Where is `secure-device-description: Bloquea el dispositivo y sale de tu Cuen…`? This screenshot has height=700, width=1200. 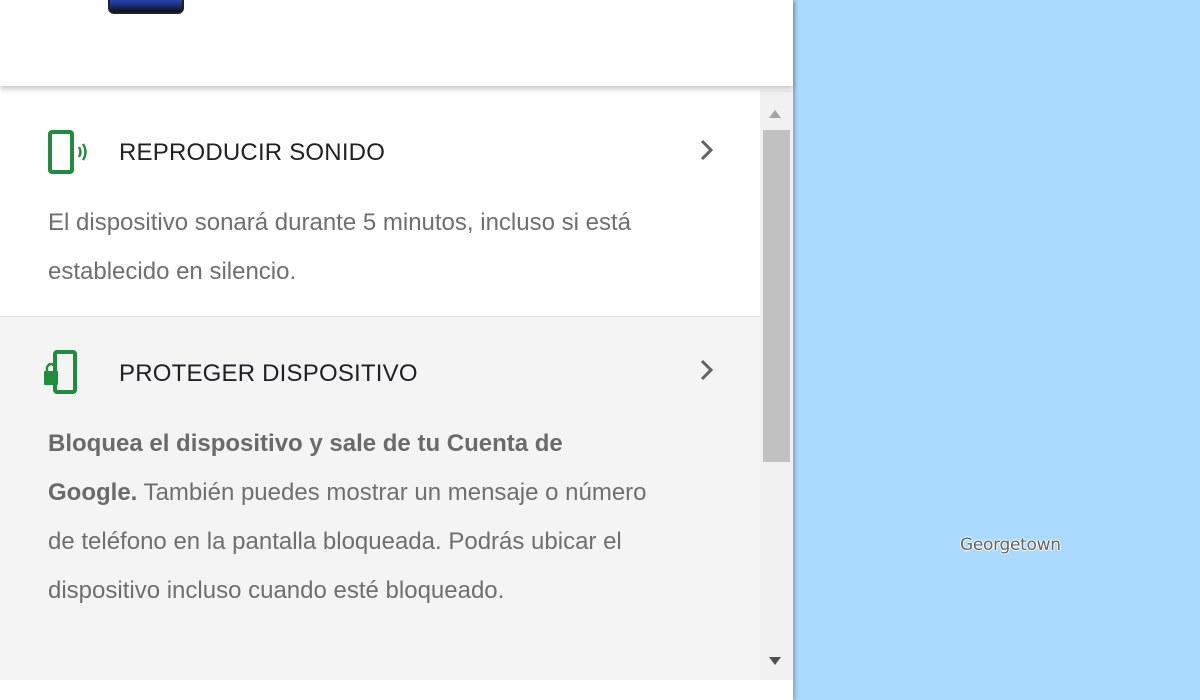 secure-device-description: Bloquea el dispositivo y sale de tu Cuen… is located at coordinates (348, 517).